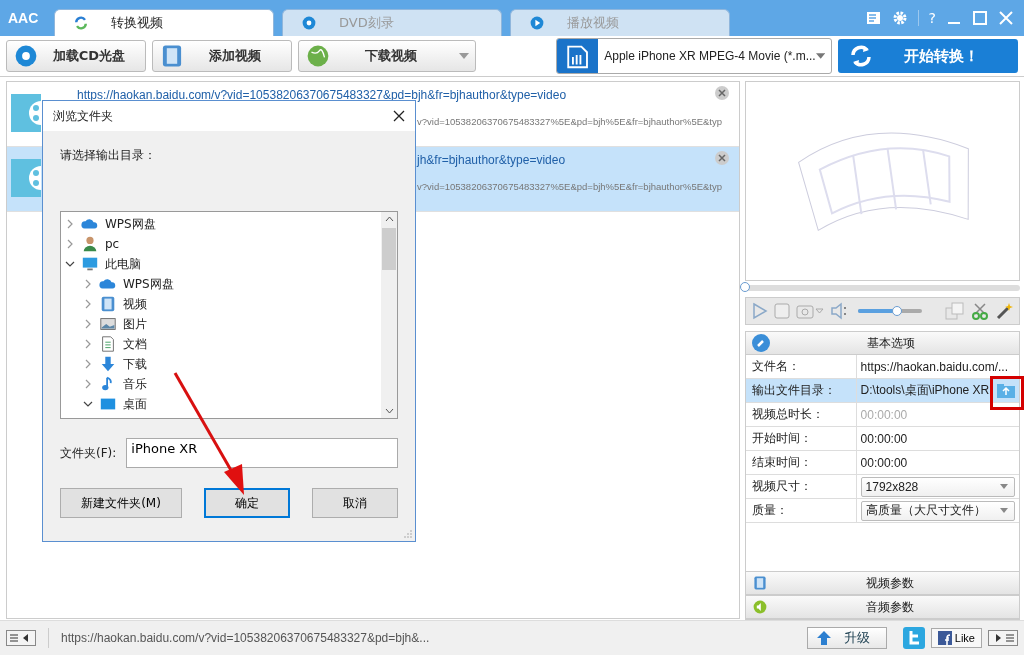 The height and width of the screenshot is (655, 1024). What do you see at coordinates (389, 219) in the screenshot?
I see `scroll-up-icon` at bounding box center [389, 219].